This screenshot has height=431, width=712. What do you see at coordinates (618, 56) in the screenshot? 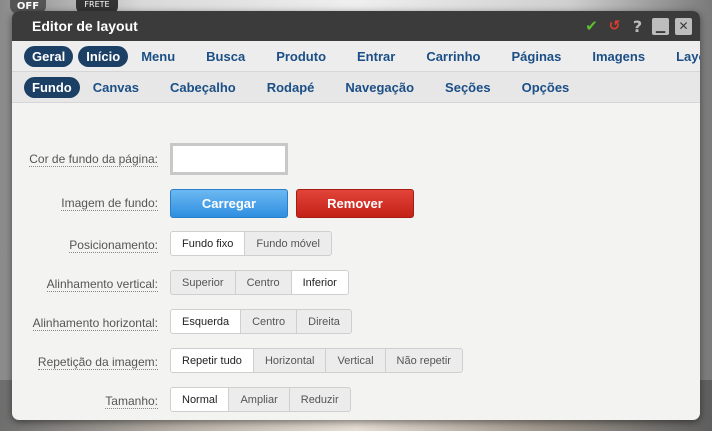
I see `main-nav-tab-8: Imagens` at bounding box center [618, 56].